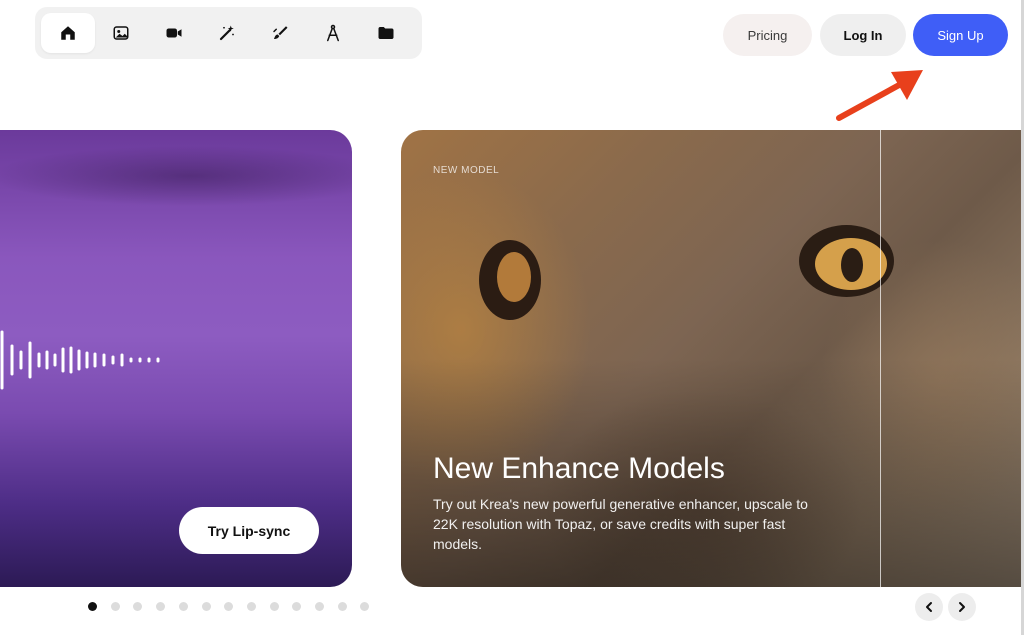 Image resolution: width=1024 pixels, height=635 pixels. I want to click on tool-enhance-button, so click(227, 33).